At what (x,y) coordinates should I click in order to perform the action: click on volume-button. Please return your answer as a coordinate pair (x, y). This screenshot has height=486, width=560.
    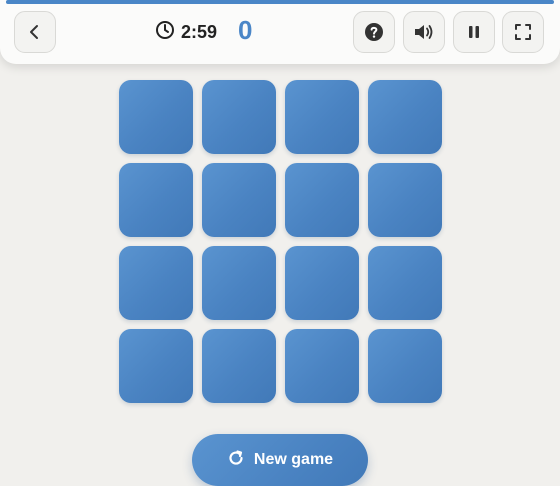
    Looking at the image, I should click on (424, 32).